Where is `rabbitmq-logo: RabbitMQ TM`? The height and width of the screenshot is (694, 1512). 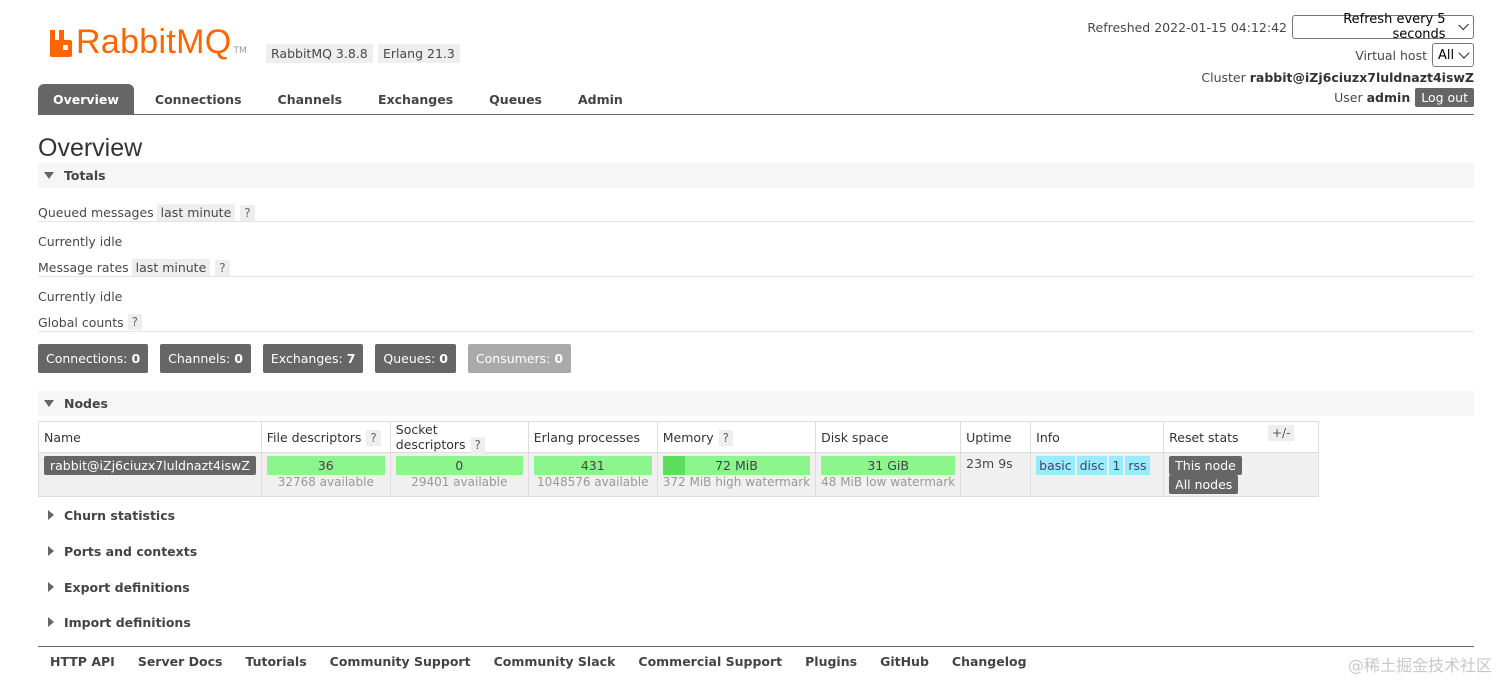 rabbitmq-logo: RabbitMQ TM is located at coordinates (147, 42).